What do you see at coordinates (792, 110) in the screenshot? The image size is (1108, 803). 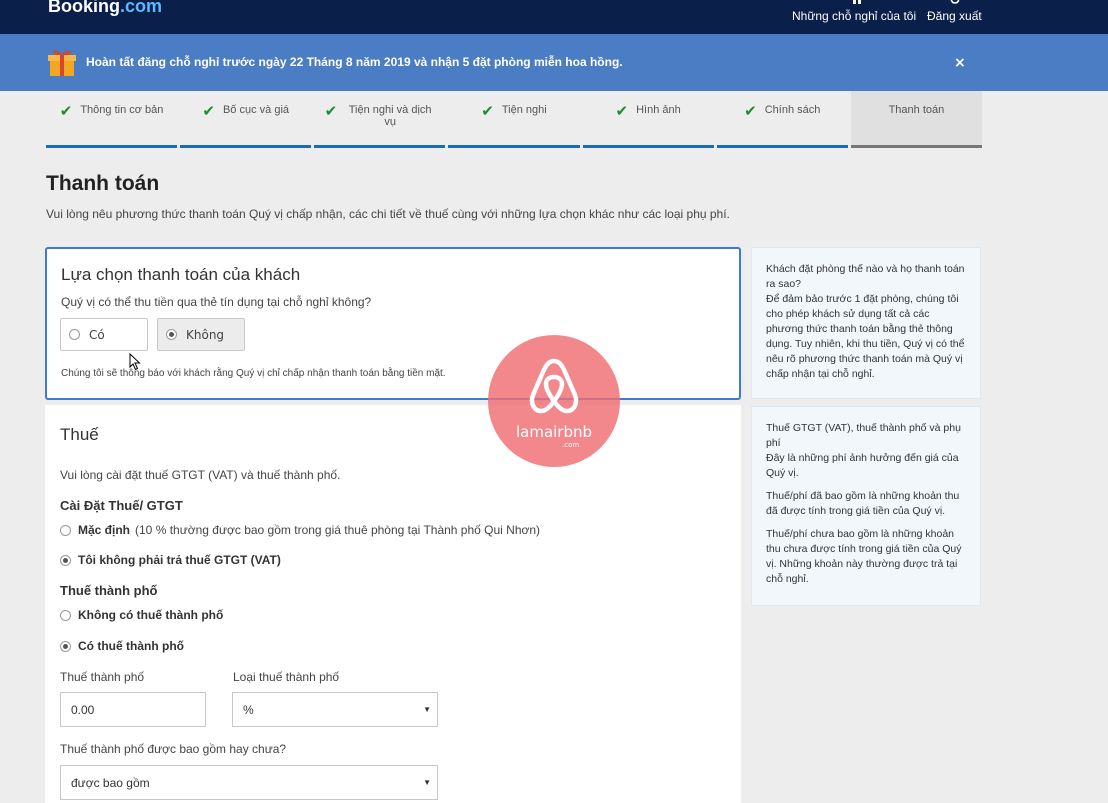 I see `step-label: Chính sách` at bounding box center [792, 110].